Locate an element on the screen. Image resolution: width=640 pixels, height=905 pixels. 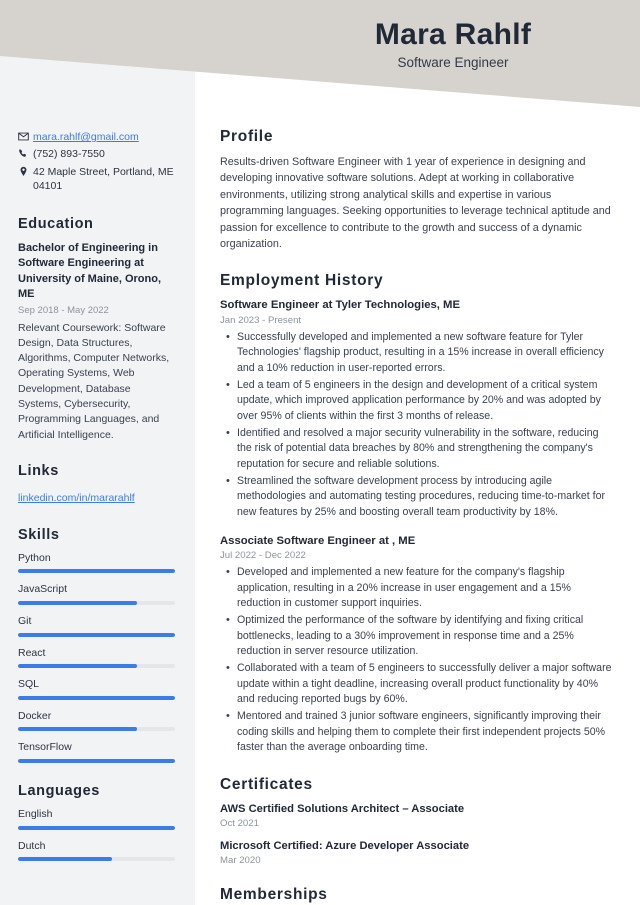
skills-heading: Skills is located at coordinates (39, 534).